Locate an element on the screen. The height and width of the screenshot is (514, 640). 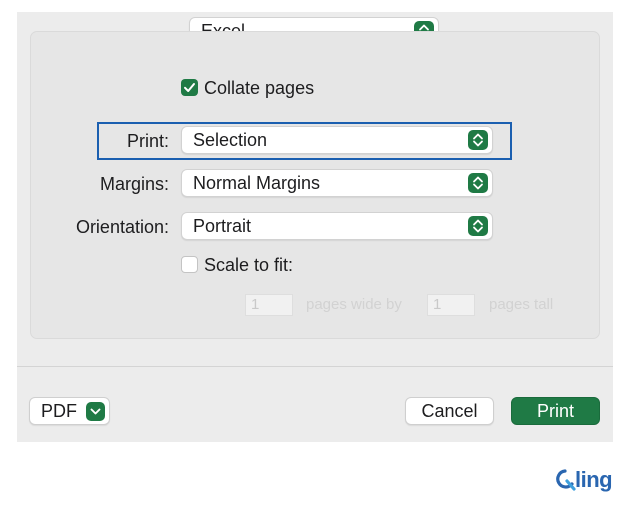
print-row-focus-ring is located at coordinates (304, 141).